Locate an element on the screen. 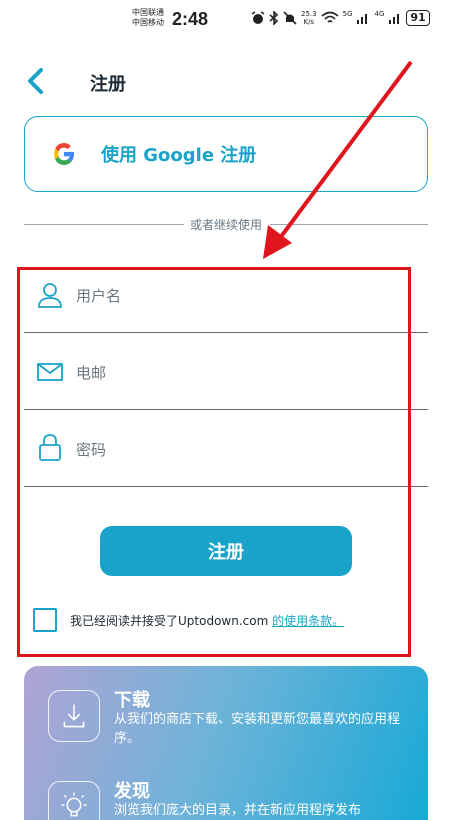 This screenshot has width=458, height=820. divider-text: 或者继续使用 is located at coordinates (226, 224).